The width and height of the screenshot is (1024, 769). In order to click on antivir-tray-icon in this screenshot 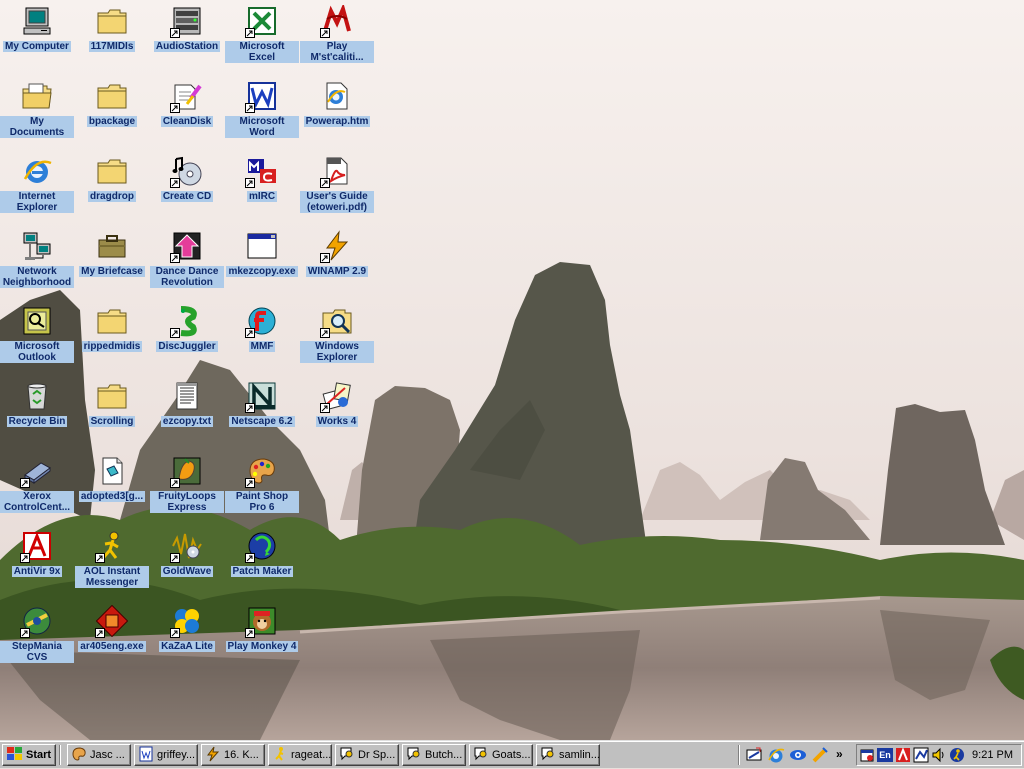, I will do `click(903, 755)`.